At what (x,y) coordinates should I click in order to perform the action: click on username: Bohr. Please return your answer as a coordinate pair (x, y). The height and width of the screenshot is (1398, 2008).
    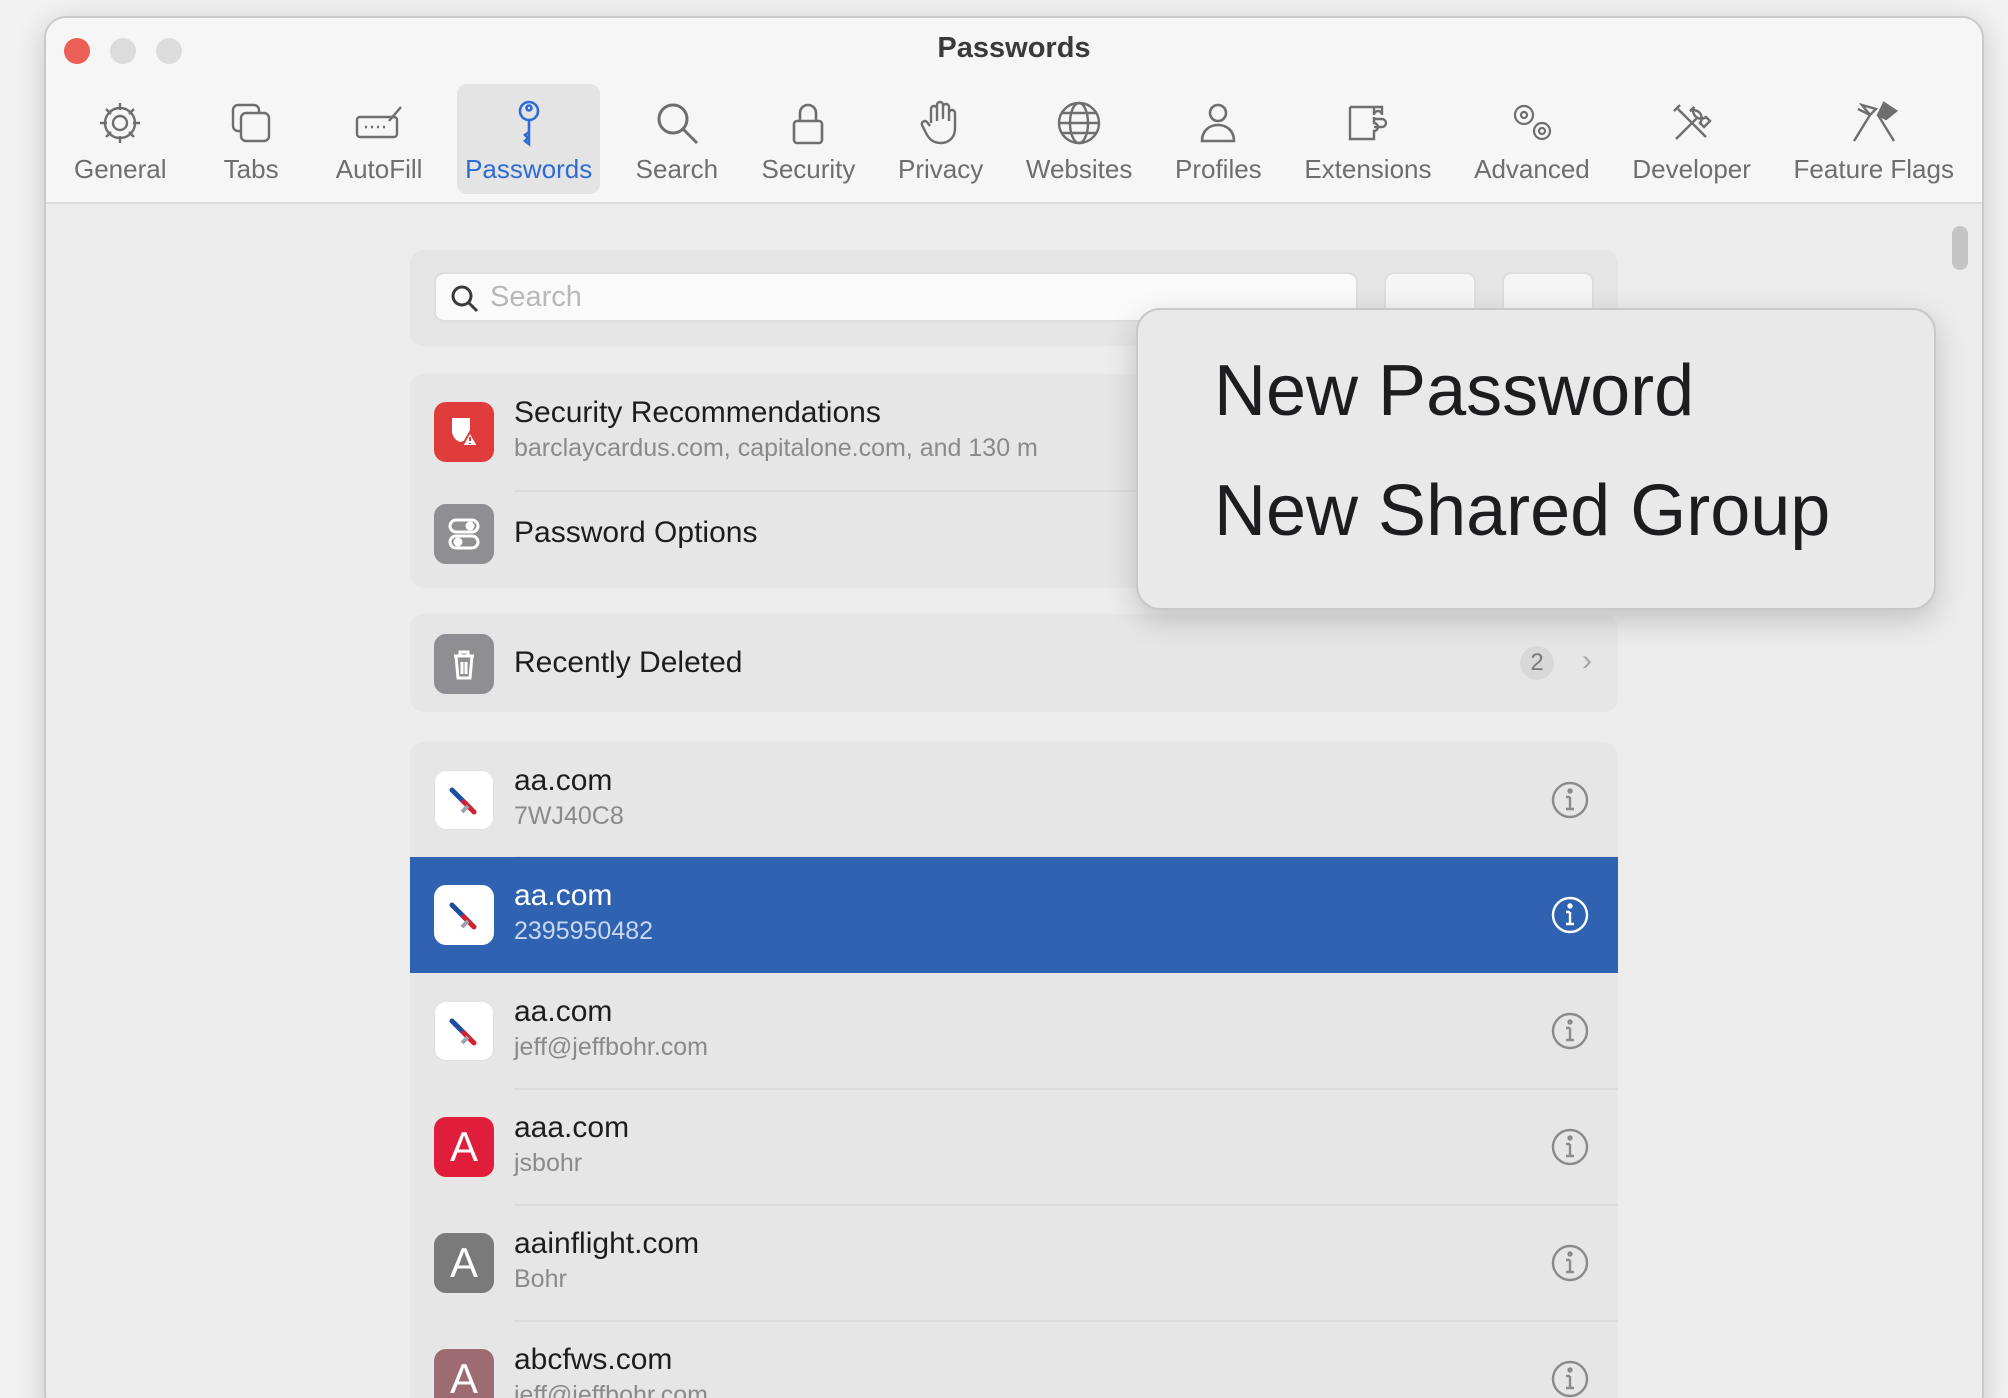
    Looking at the image, I should click on (540, 1279).